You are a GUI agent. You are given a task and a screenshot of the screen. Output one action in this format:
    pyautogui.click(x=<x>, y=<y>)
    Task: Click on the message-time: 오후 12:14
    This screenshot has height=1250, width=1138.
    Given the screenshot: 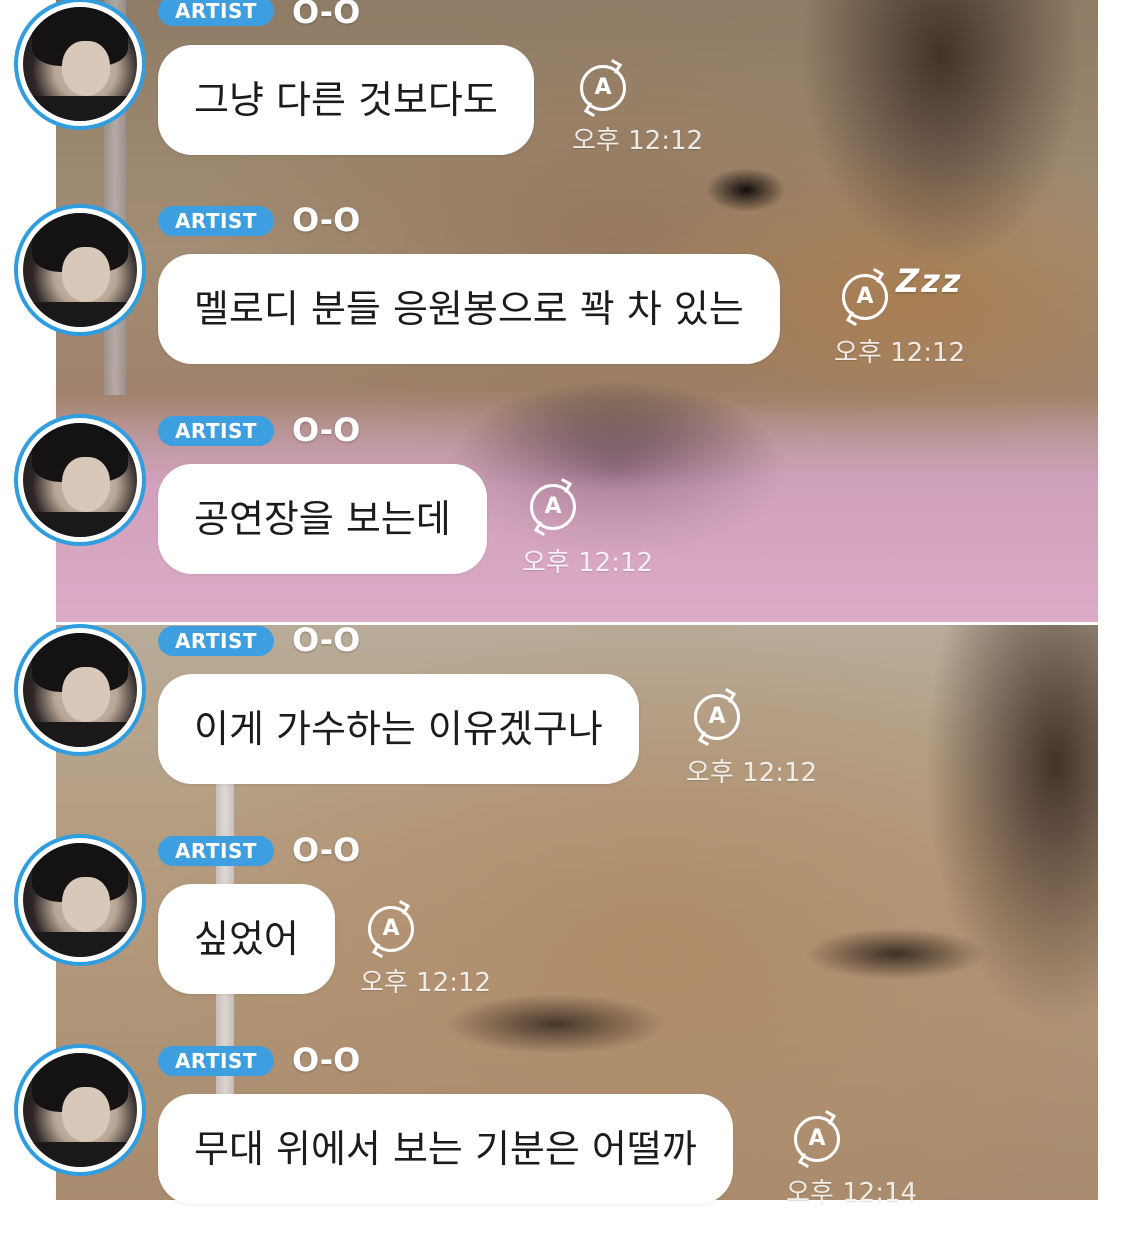 What is the action you would take?
    pyautogui.click(x=852, y=1193)
    